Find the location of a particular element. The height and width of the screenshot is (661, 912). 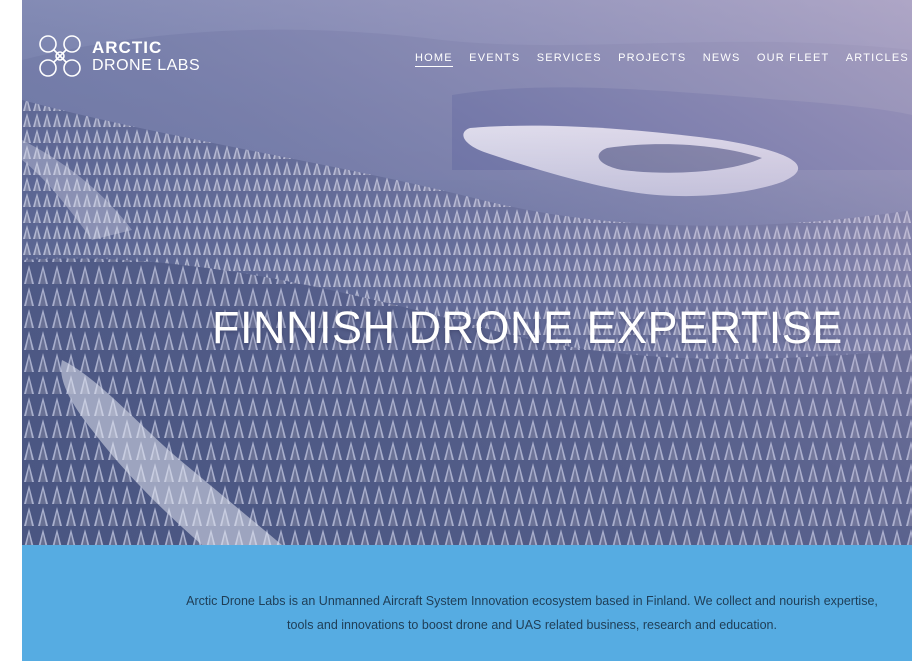

brand-logo: ARCTIC DRONE LABS is located at coordinates (127, 56).